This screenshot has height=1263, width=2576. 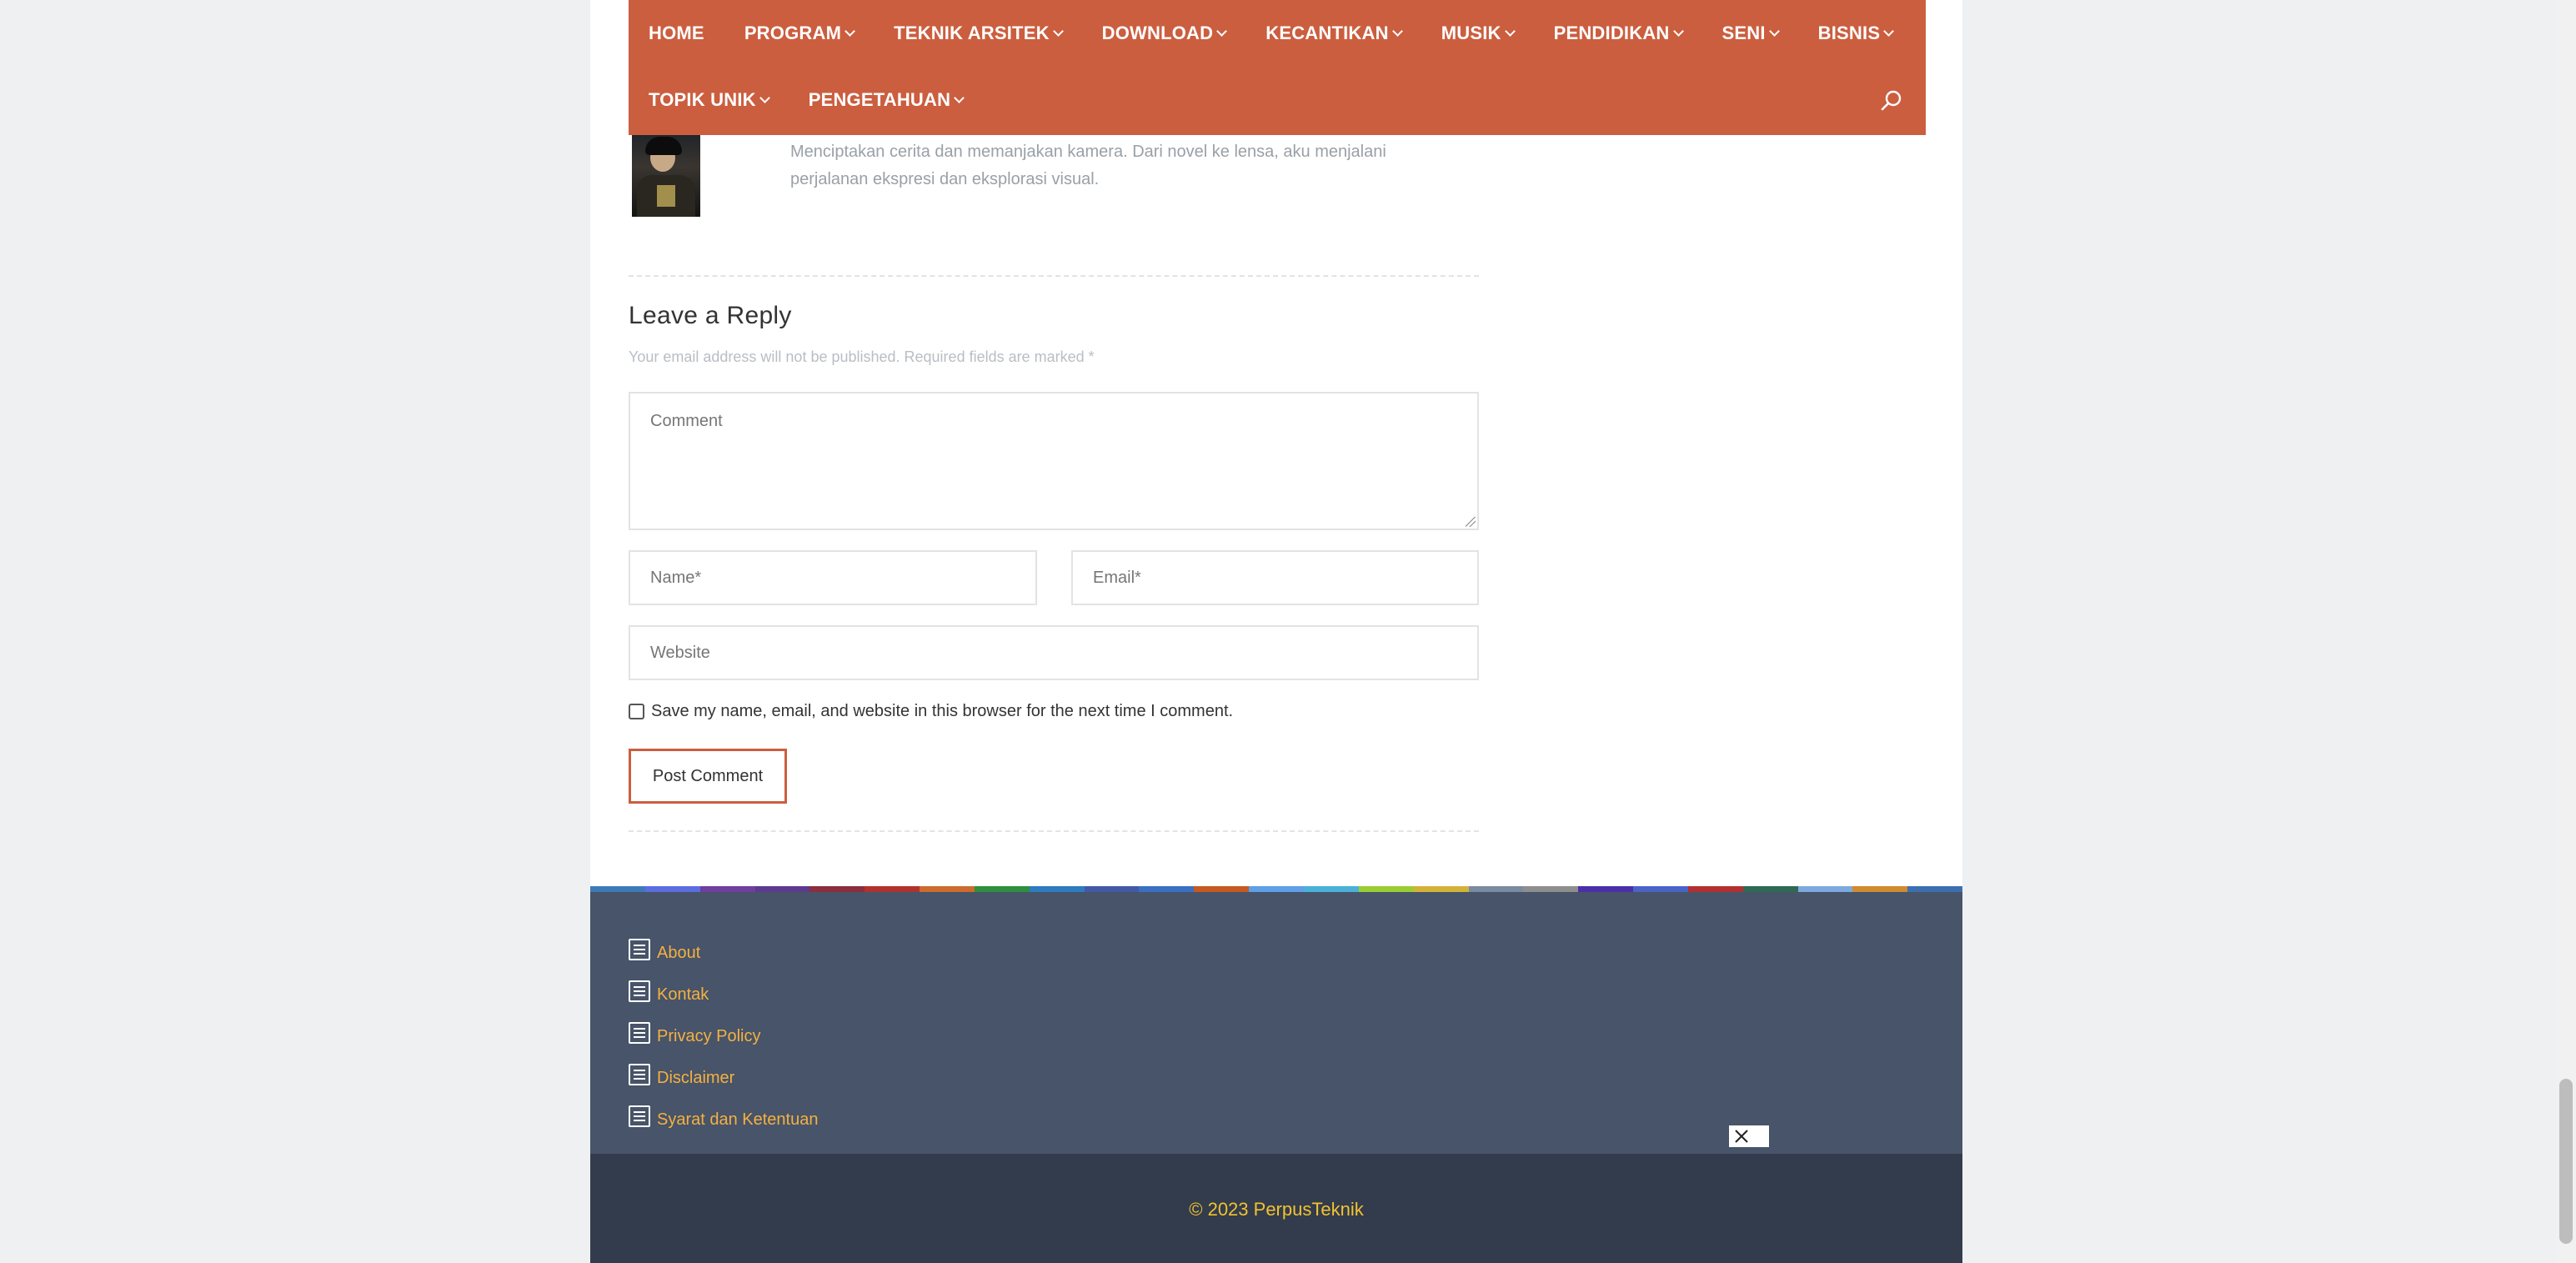 I want to click on nav-item-teknik-arsitek: TEKNIK ARSITEK, so click(x=979, y=33).